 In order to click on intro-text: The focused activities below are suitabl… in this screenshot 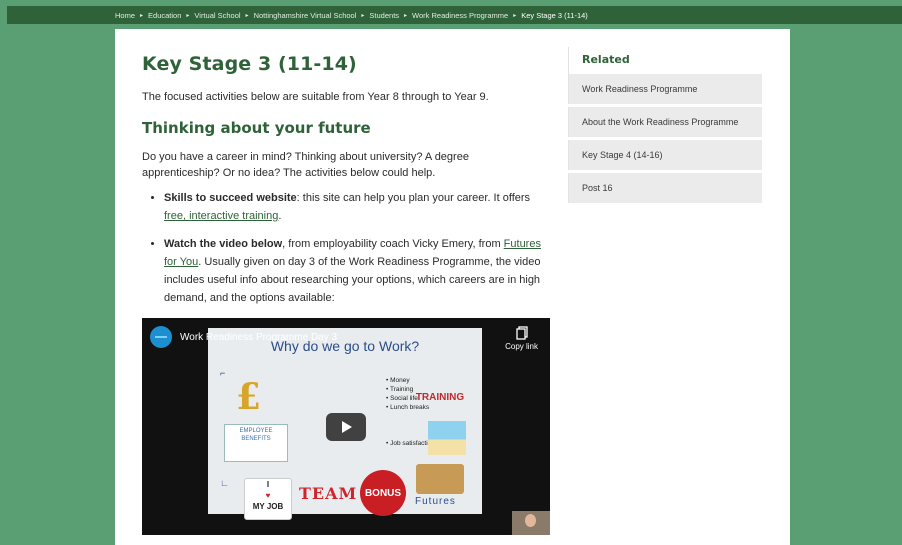, I will do `click(315, 97)`.